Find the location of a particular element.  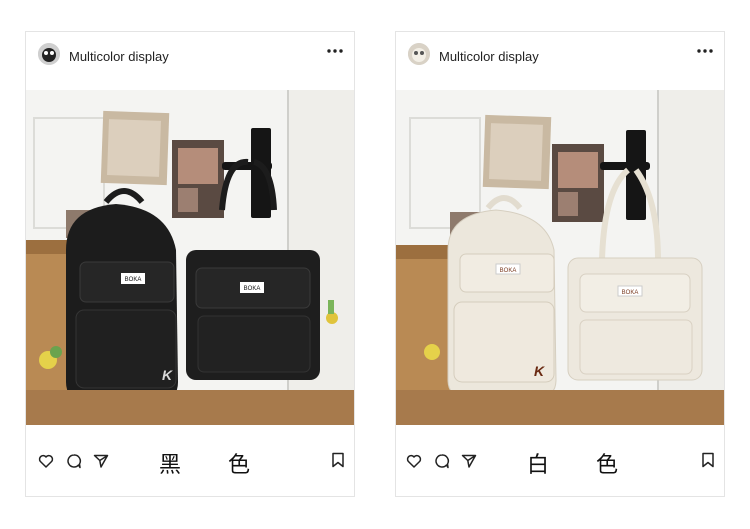

color-label: 白 色 is located at coordinates (582, 465).